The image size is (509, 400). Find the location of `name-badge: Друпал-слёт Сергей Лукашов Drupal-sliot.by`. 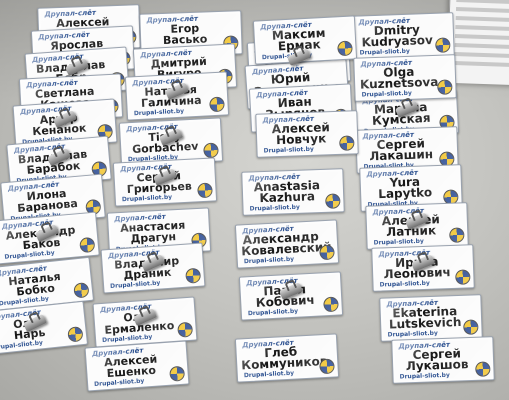

name-badge: Друпал-слёт Сергей Лукашов Drupal-sliot.by is located at coordinates (443, 360).